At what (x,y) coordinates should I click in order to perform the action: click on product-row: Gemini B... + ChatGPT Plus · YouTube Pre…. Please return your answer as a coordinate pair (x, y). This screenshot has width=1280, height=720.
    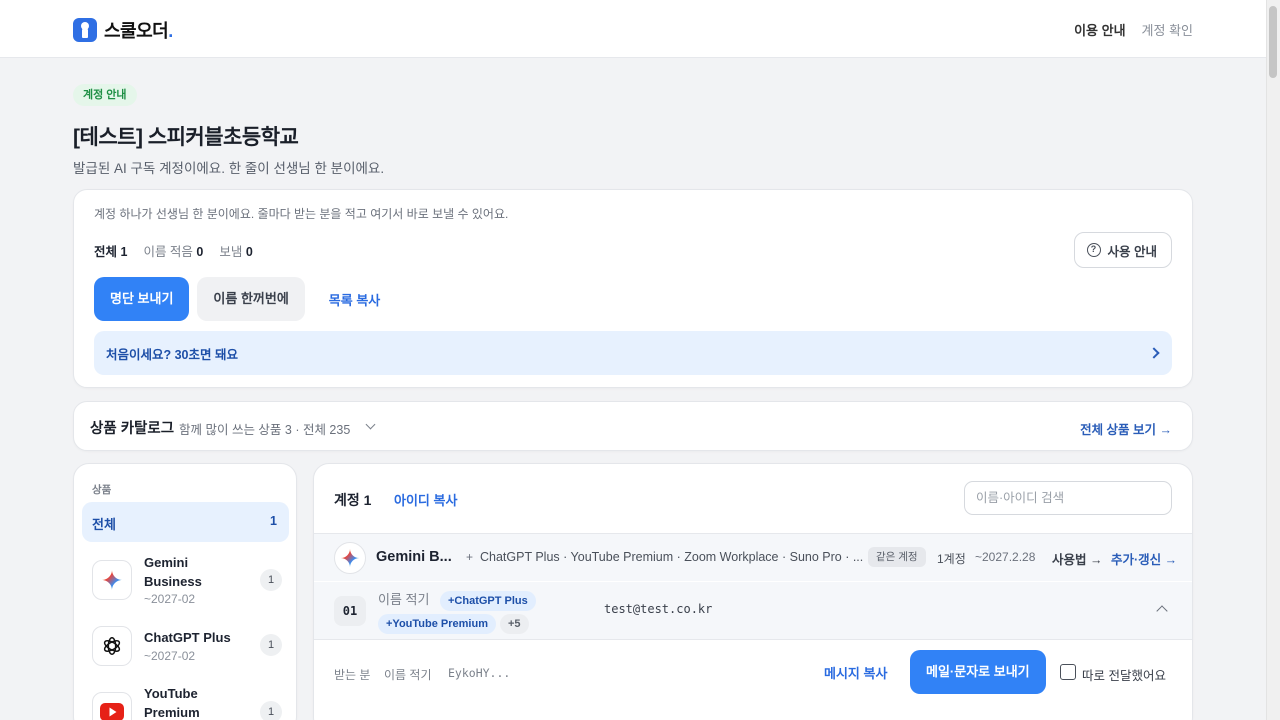
    Looking at the image, I should click on (753, 557).